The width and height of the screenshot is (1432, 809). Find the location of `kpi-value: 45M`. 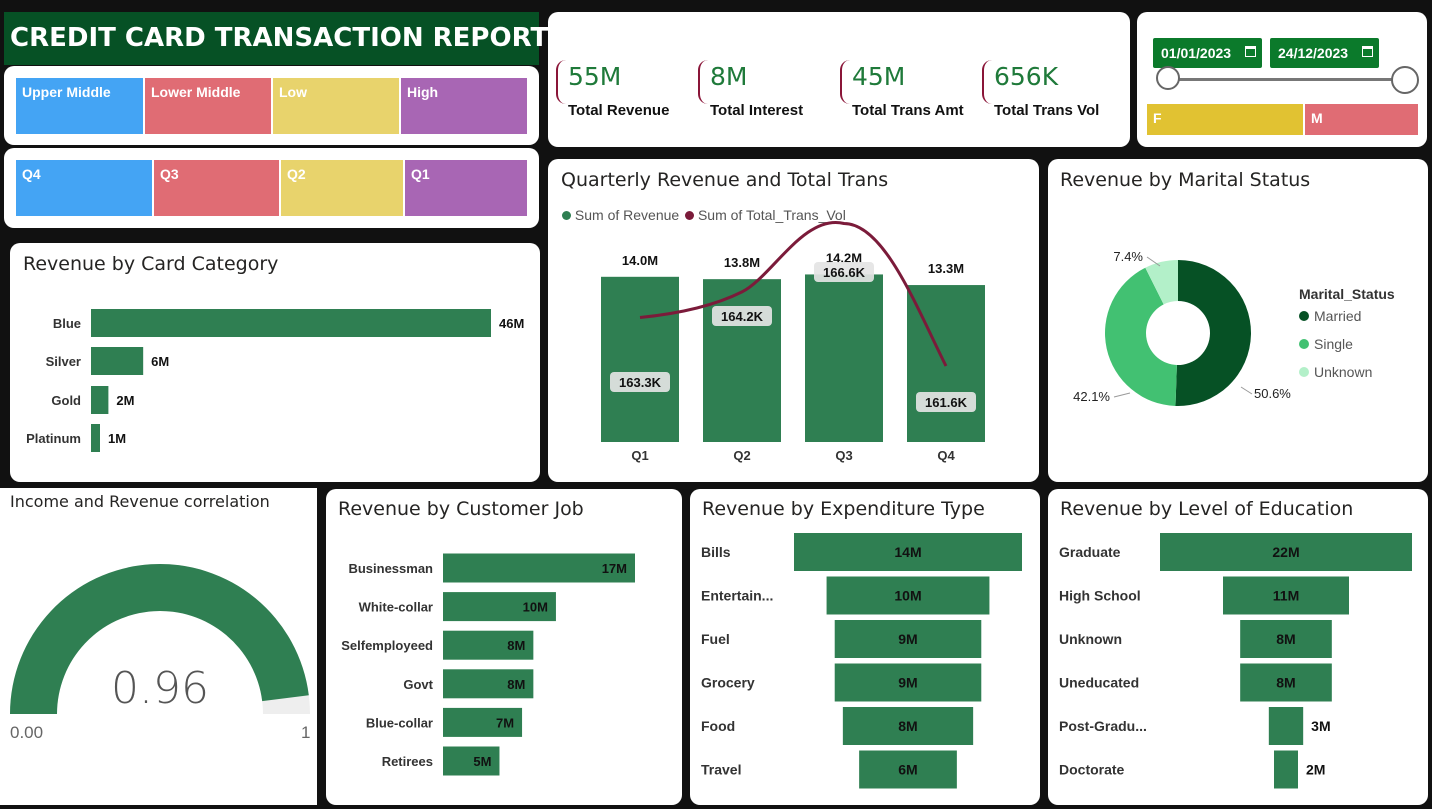

kpi-value: 45M is located at coordinates (879, 76).